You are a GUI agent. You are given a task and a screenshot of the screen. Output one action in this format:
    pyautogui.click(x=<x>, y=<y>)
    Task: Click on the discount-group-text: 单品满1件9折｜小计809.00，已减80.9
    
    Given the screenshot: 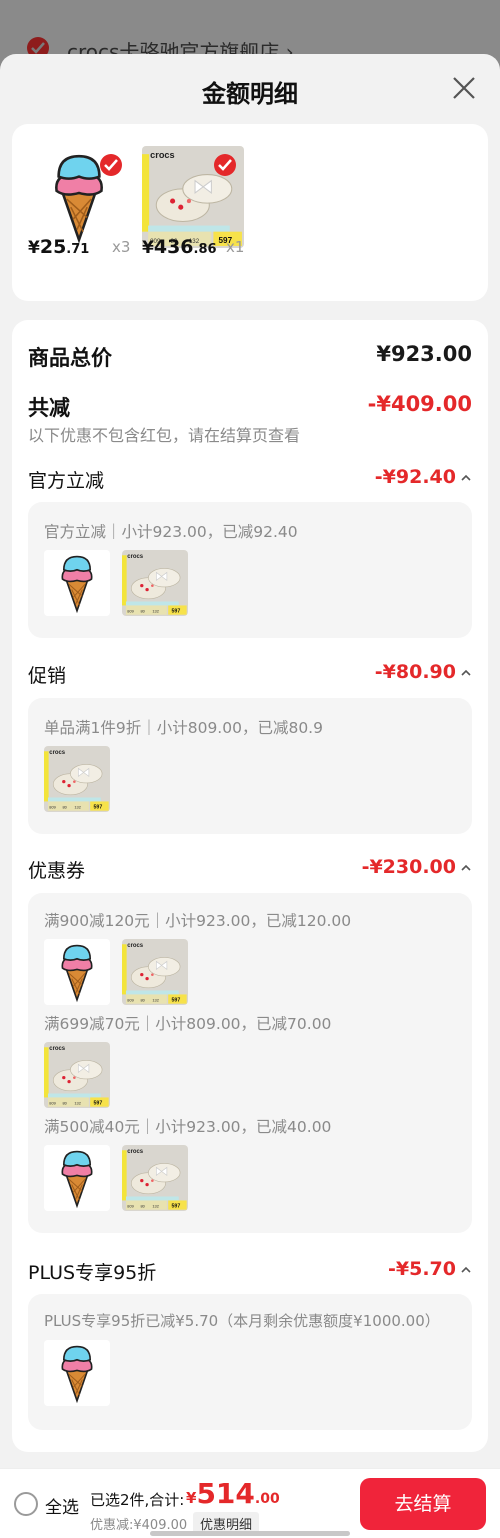 What is the action you would take?
    pyautogui.click(x=183, y=728)
    